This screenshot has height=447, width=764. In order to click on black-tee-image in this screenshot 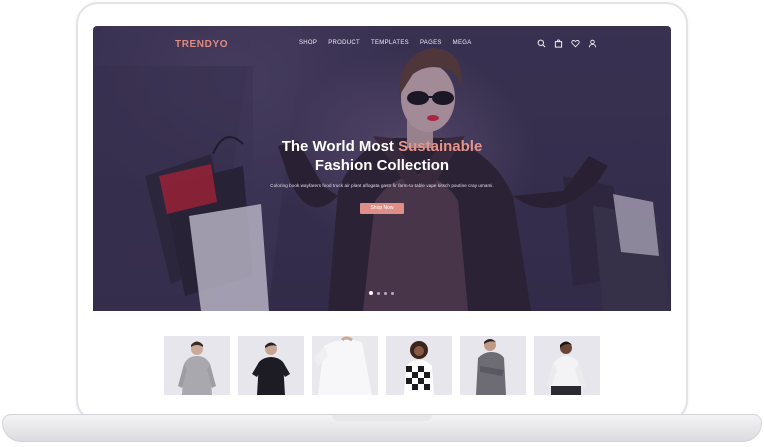, I will do `click(271, 368)`.